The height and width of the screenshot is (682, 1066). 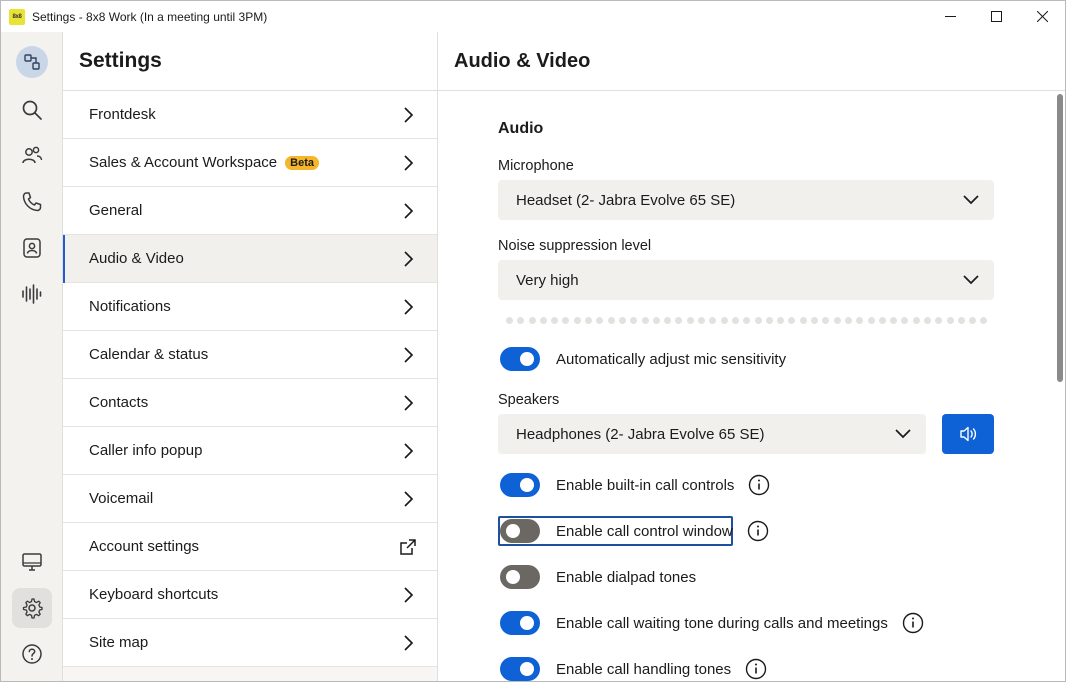 I want to click on settings-item-frontdesk: Frontdesk, so click(x=250, y=115).